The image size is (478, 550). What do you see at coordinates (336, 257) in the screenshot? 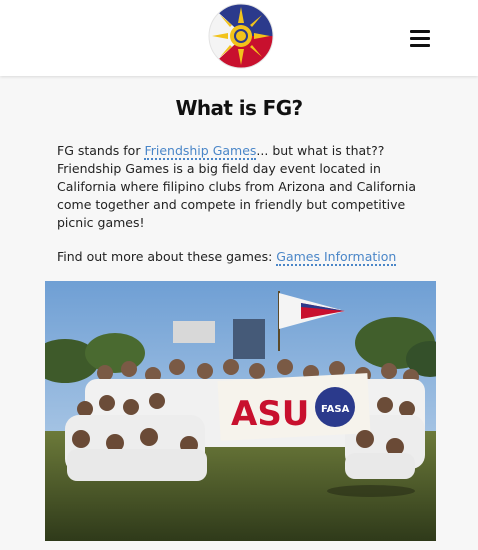
I see `games-information-link: Games Information` at bounding box center [336, 257].